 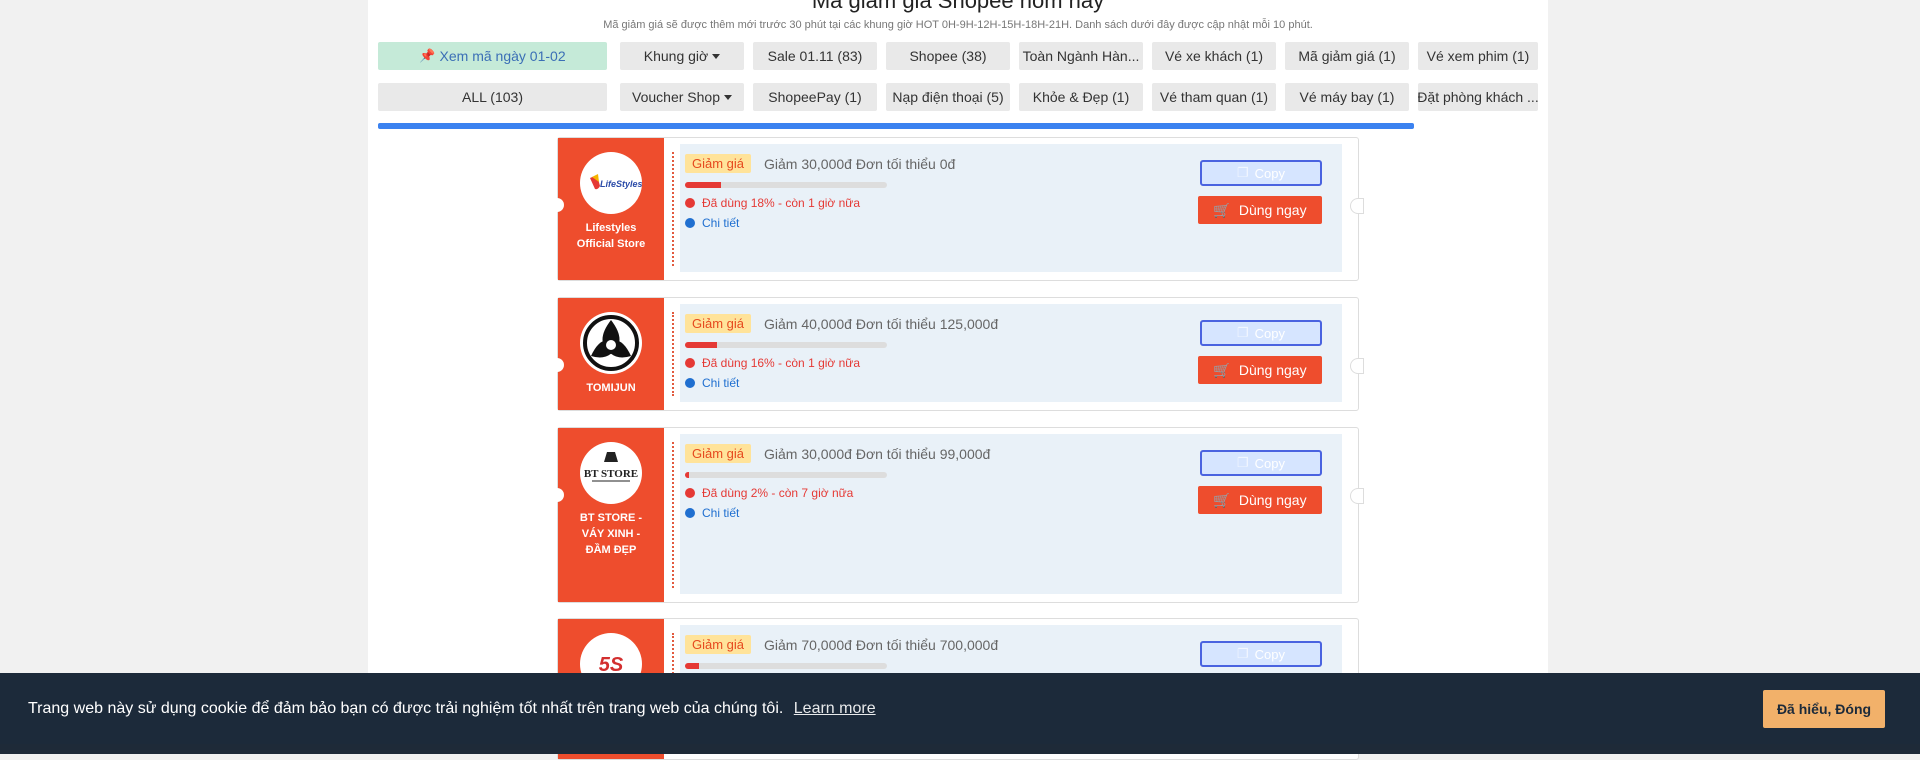 I want to click on filter-ma-giam-gia-button: Mã giảm giá (1), so click(x=1347, y=56).